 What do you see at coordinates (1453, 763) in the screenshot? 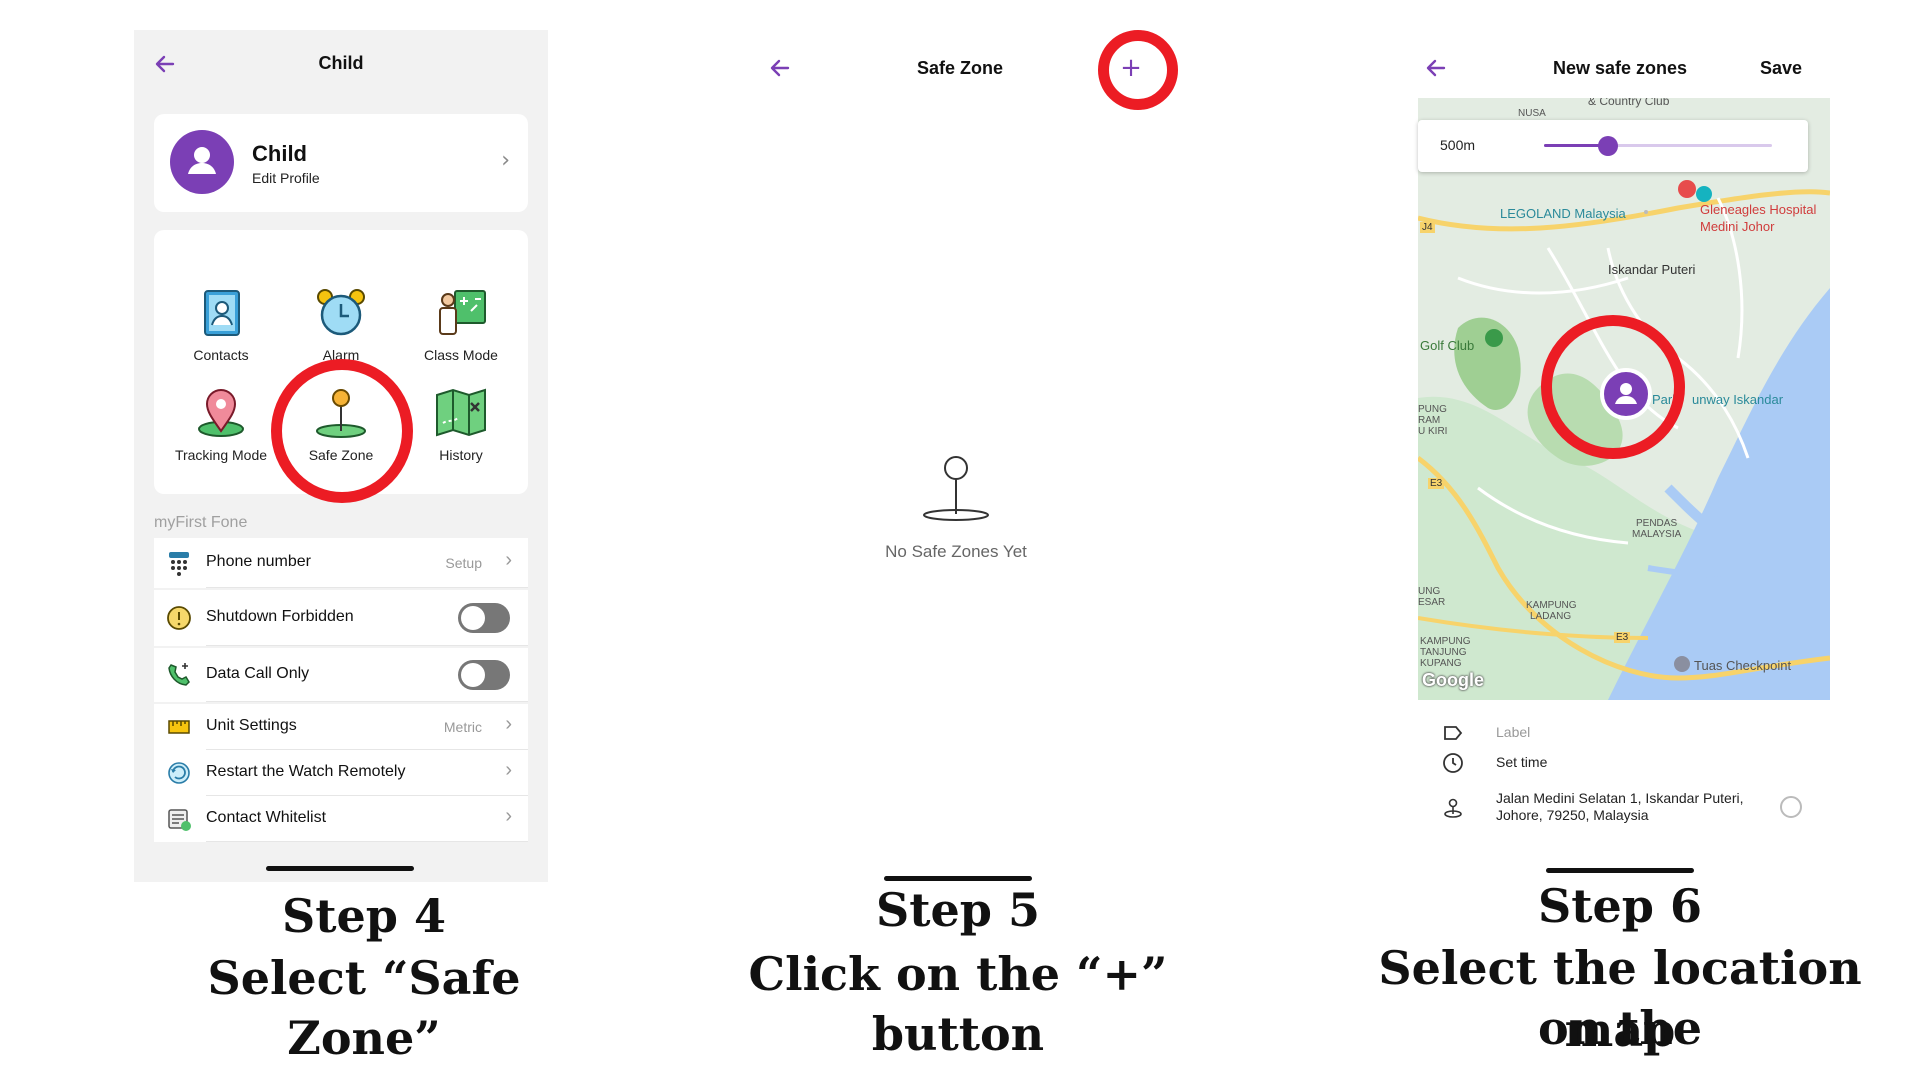
I see `clock-icon` at bounding box center [1453, 763].